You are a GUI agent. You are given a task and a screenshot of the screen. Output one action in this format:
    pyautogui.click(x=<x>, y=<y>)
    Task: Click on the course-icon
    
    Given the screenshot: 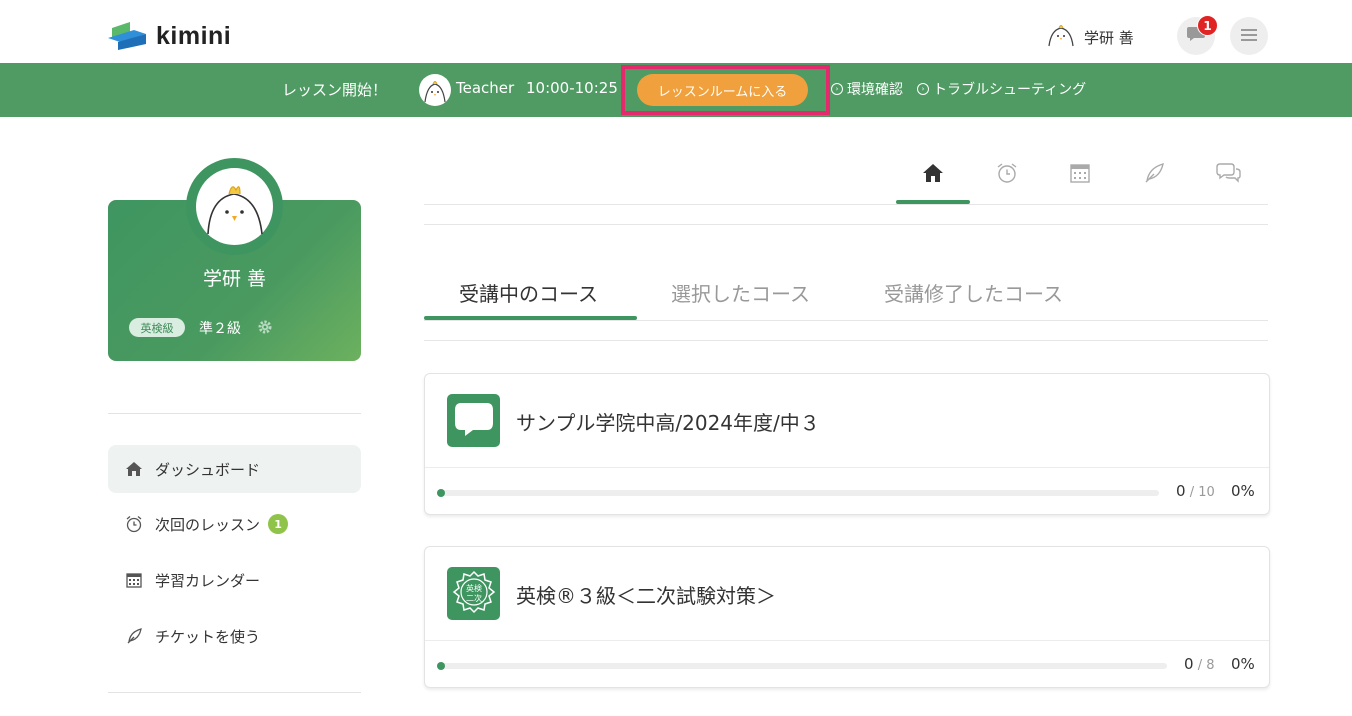 What is the action you would take?
    pyautogui.click(x=473, y=420)
    